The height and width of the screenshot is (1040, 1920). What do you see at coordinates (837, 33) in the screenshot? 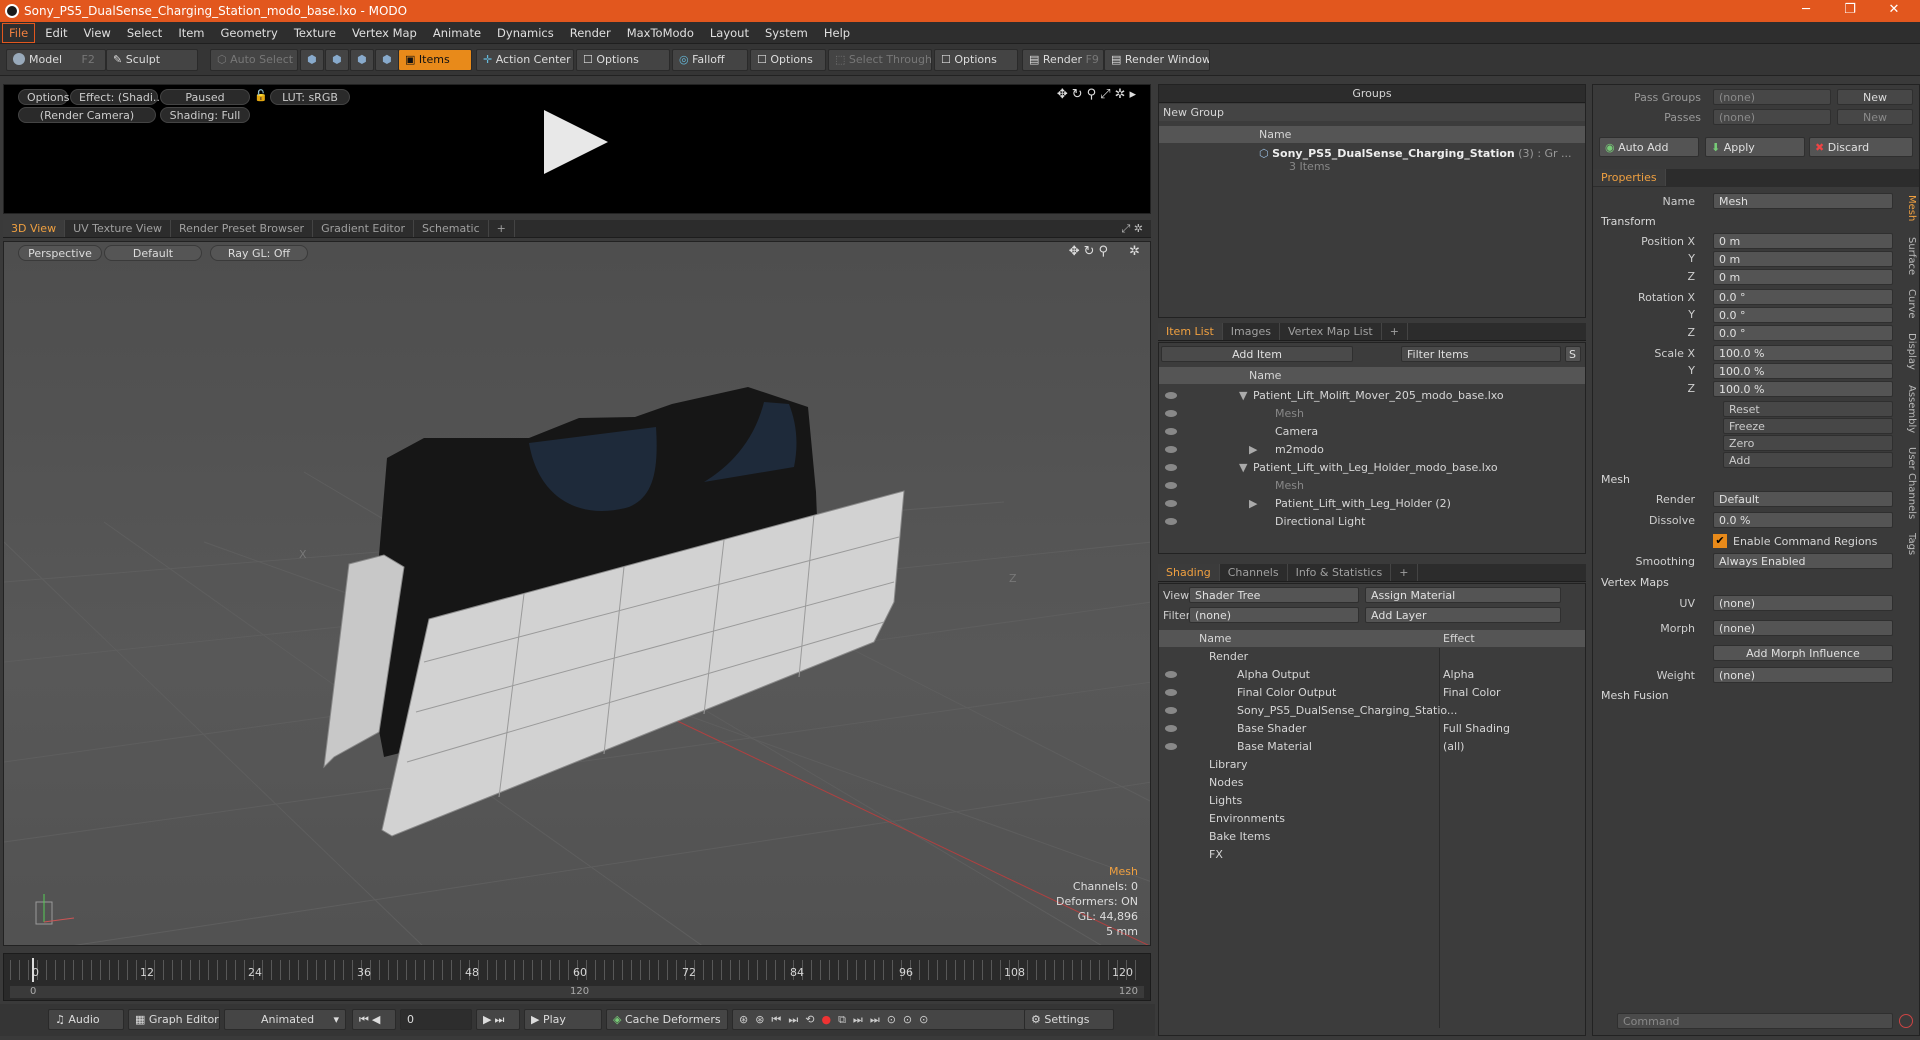
I see `menu-help: Help` at bounding box center [837, 33].